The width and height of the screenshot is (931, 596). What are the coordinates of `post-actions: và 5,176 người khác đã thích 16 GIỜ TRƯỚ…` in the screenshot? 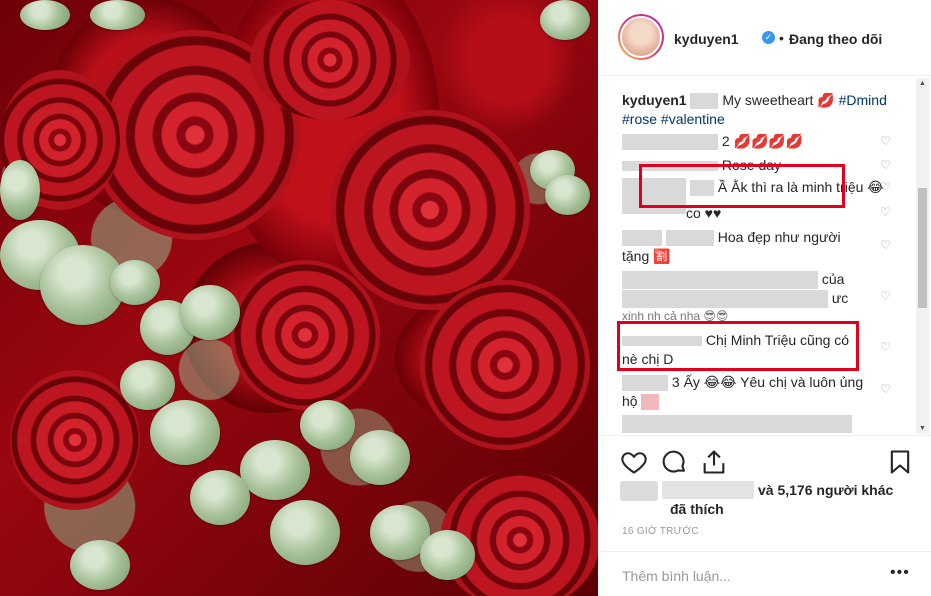 It's located at (764, 515).